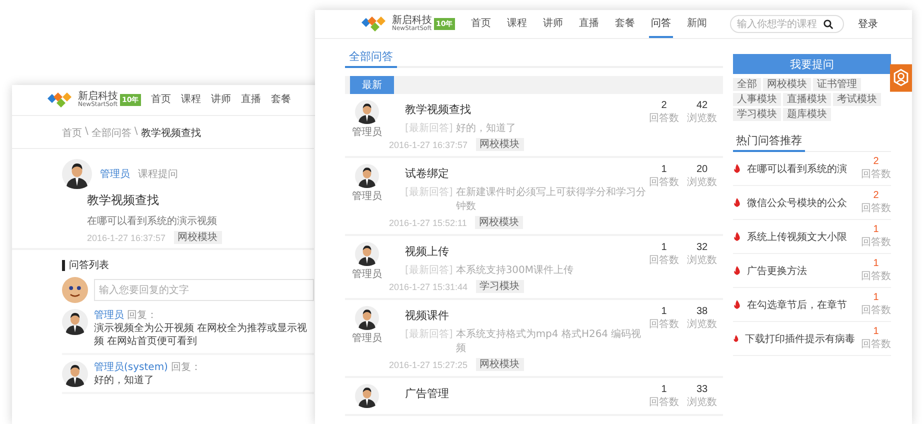  What do you see at coordinates (828, 24) in the screenshot?
I see `search-icon` at bounding box center [828, 24].